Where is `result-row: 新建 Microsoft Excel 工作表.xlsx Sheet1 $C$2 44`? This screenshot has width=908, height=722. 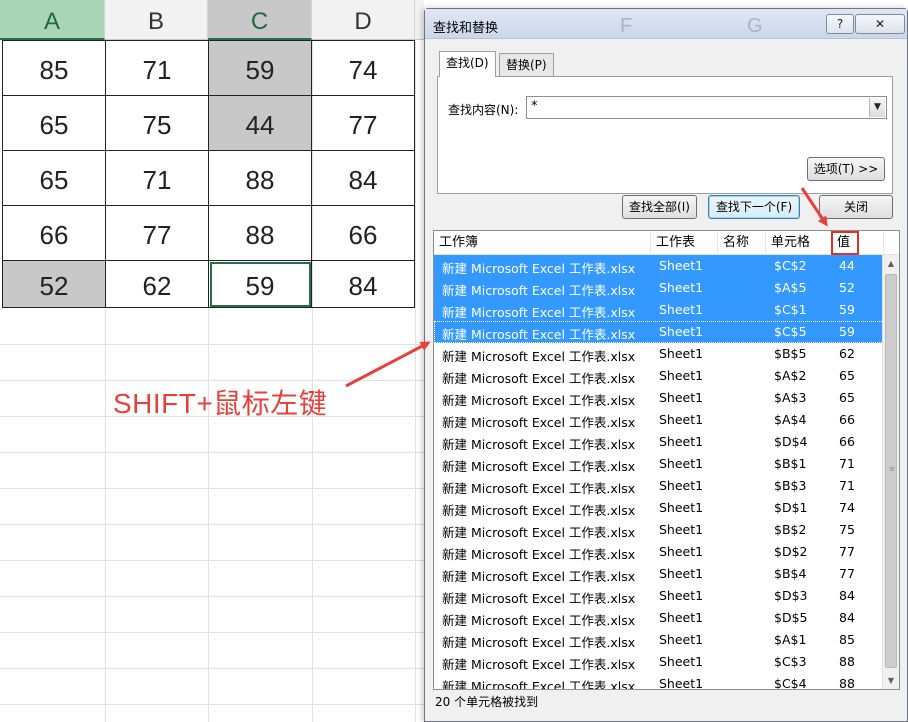
result-row: 新建 Microsoft Excel 工作表.xlsx Sheet1 $C$2 44 is located at coordinates (659, 266).